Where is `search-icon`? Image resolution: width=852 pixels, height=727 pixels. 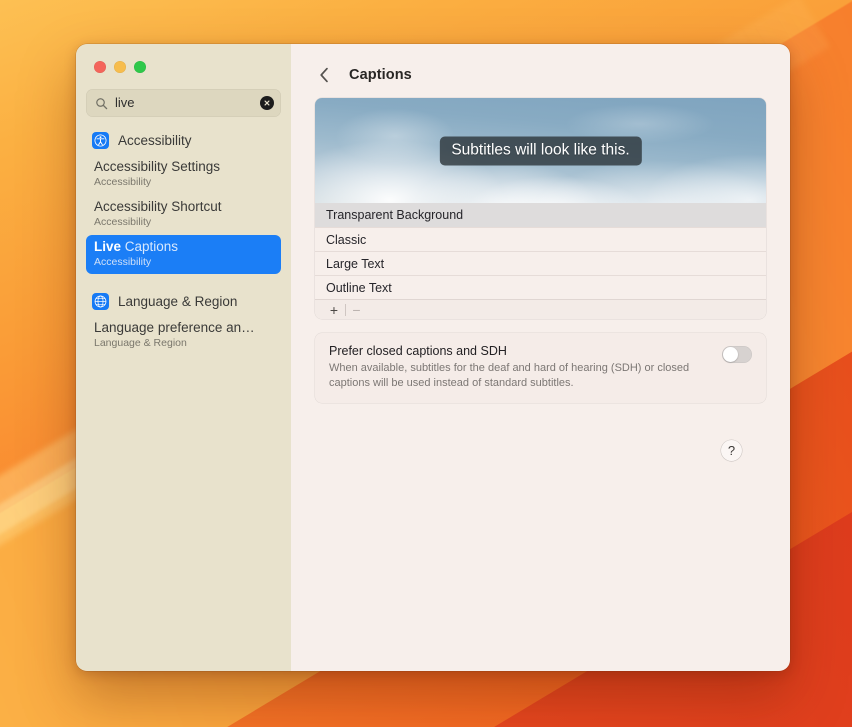 search-icon is located at coordinates (101, 103).